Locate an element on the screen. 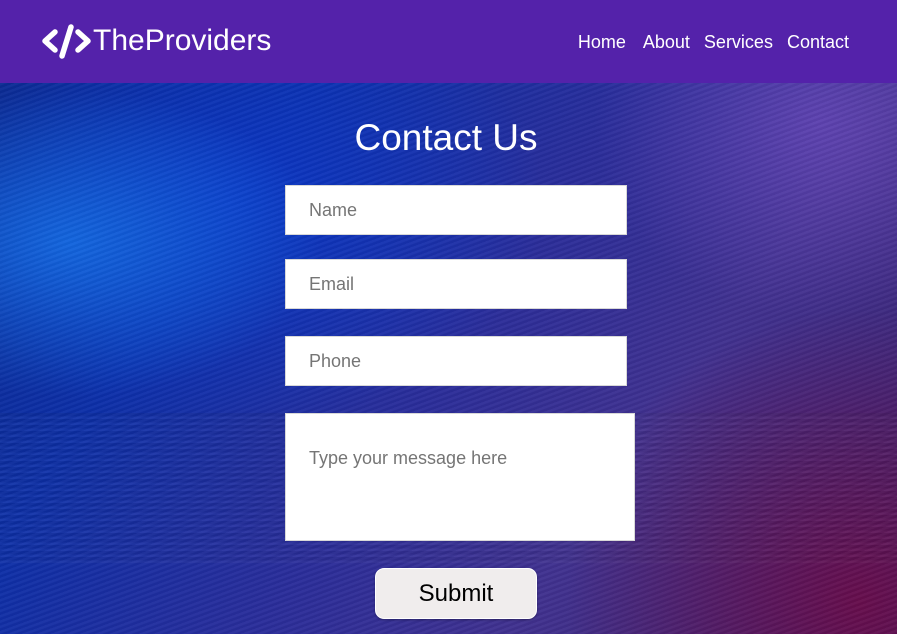 Image resolution: width=897 pixels, height=634 pixels. phone-field is located at coordinates (456, 361).